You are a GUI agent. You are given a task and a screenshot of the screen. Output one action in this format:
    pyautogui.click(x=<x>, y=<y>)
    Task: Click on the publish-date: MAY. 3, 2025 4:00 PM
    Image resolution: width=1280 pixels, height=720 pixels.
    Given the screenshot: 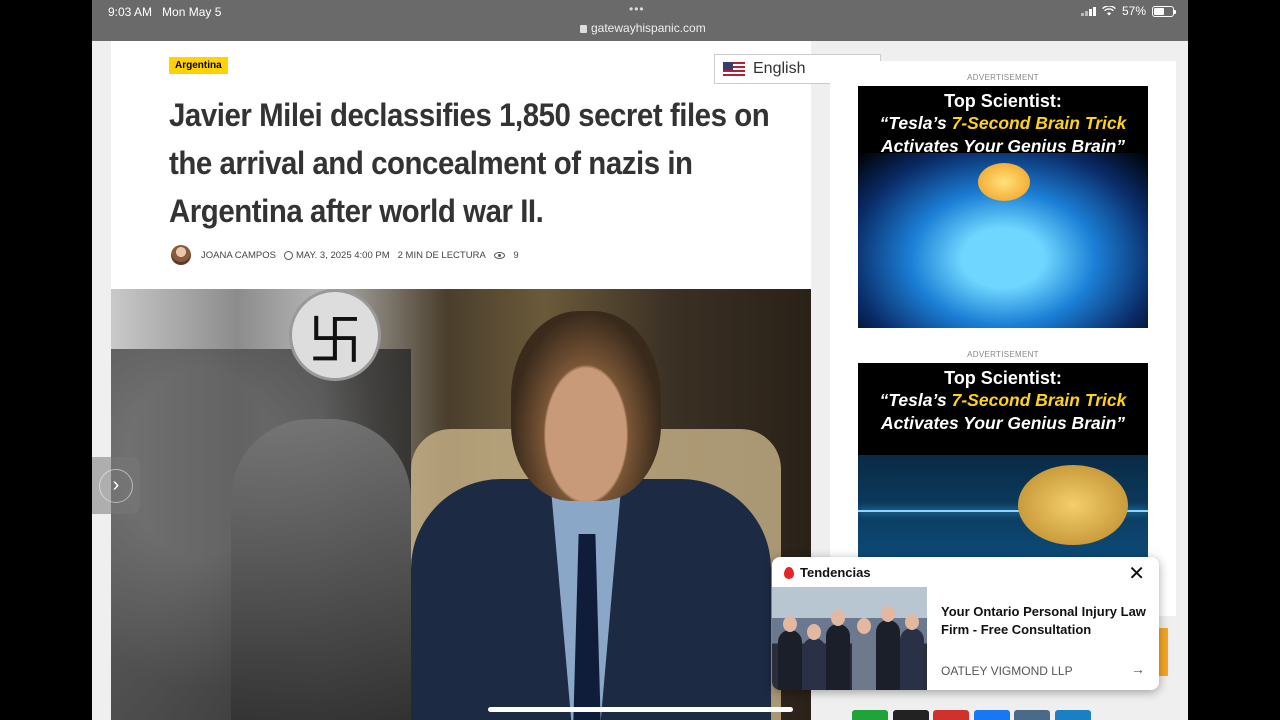 What is the action you would take?
    pyautogui.click(x=336, y=255)
    